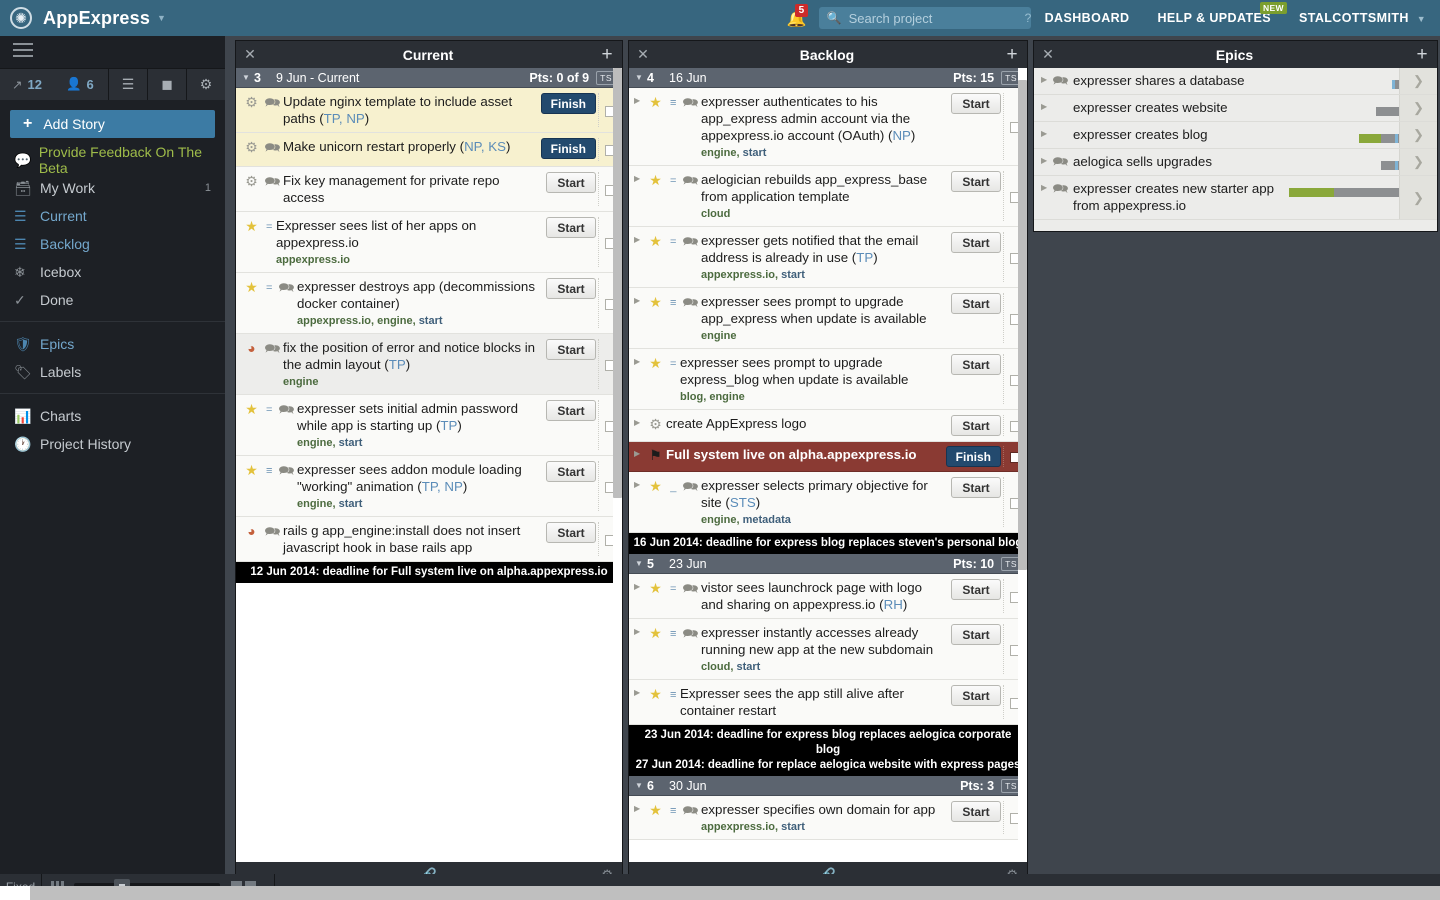  What do you see at coordinates (419, 321) in the screenshot?
I see `story-labels: appexpress.io, engine, start` at bounding box center [419, 321].